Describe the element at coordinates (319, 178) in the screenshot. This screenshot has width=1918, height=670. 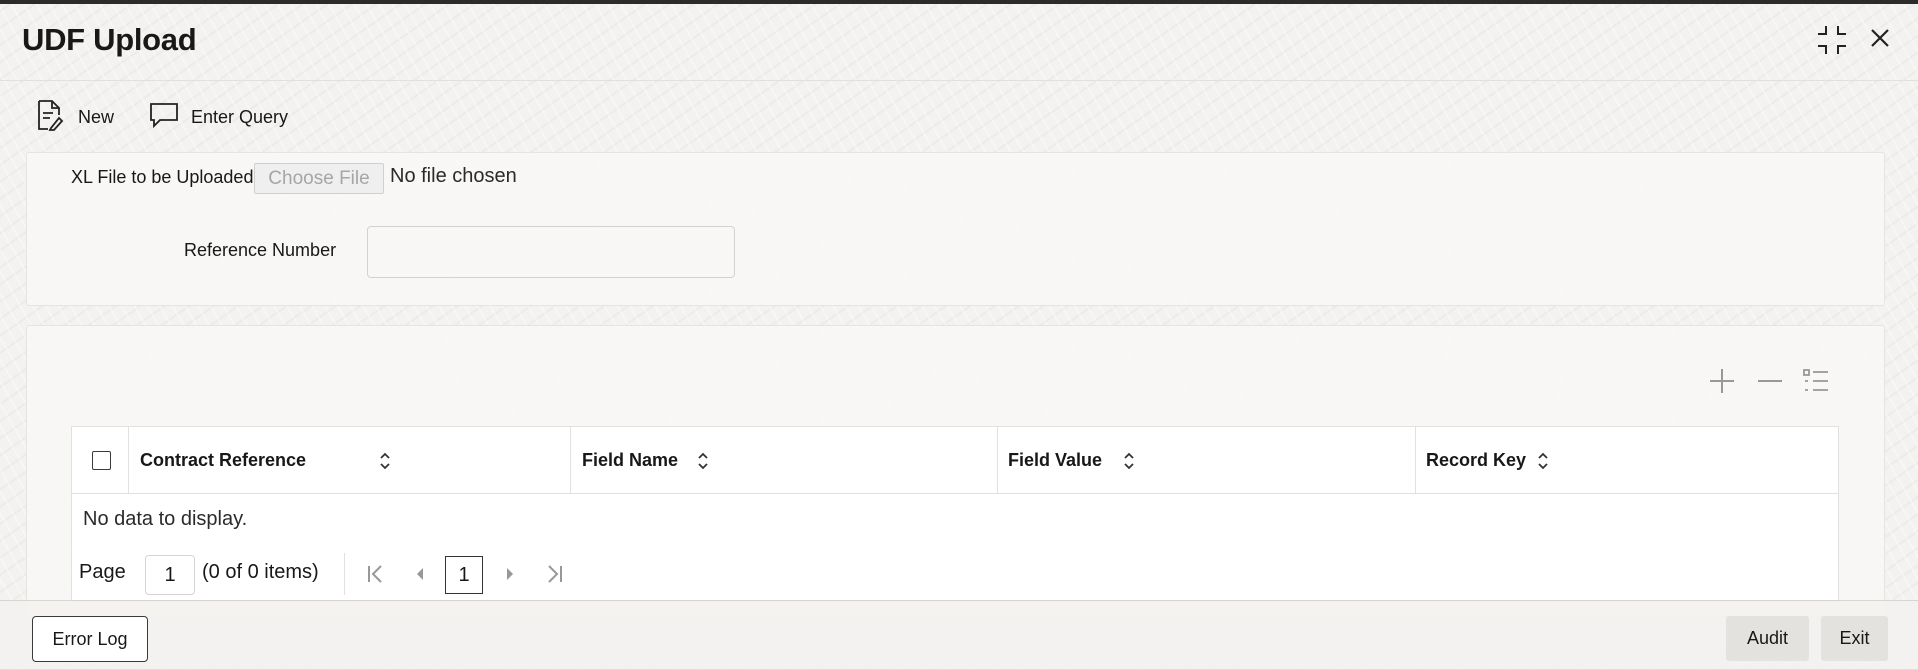
I see `choose-file-button: Choose File` at that location.